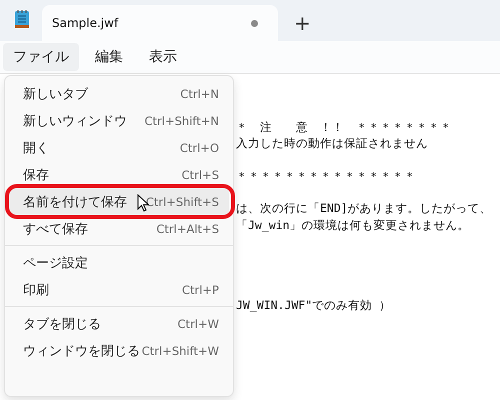  I want to click on file-menu-item: ページ設定, so click(119, 262).